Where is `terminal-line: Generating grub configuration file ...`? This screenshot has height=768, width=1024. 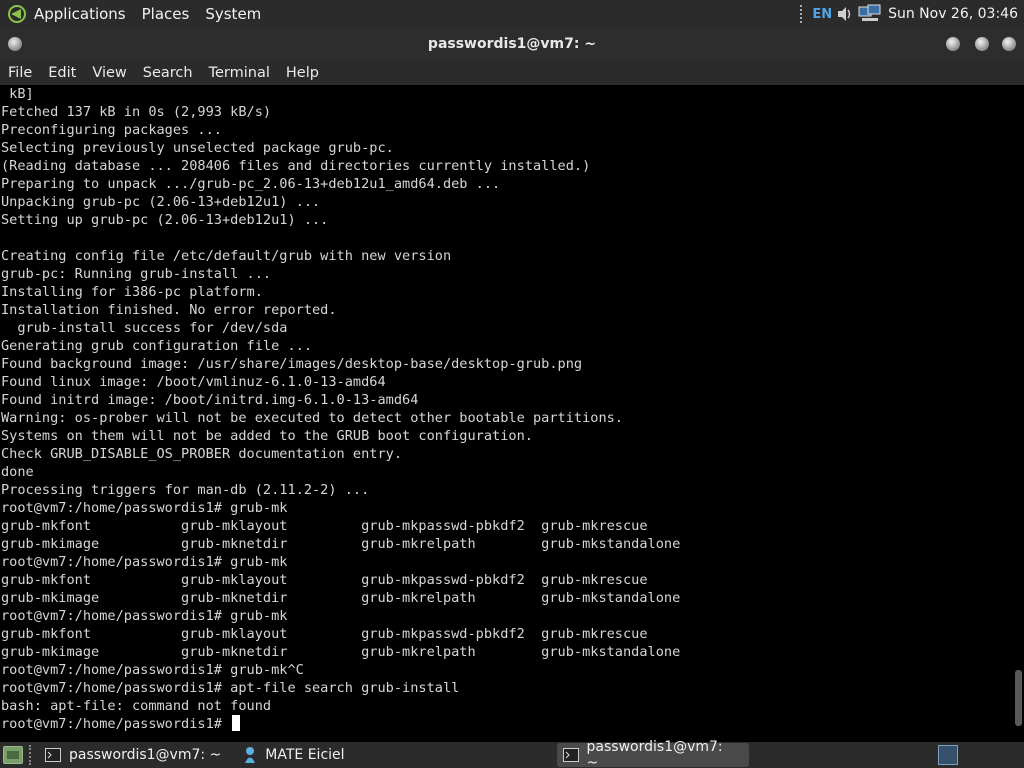
terminal-line: Generating grub configuration file ... is located at coordinates (156, 346).